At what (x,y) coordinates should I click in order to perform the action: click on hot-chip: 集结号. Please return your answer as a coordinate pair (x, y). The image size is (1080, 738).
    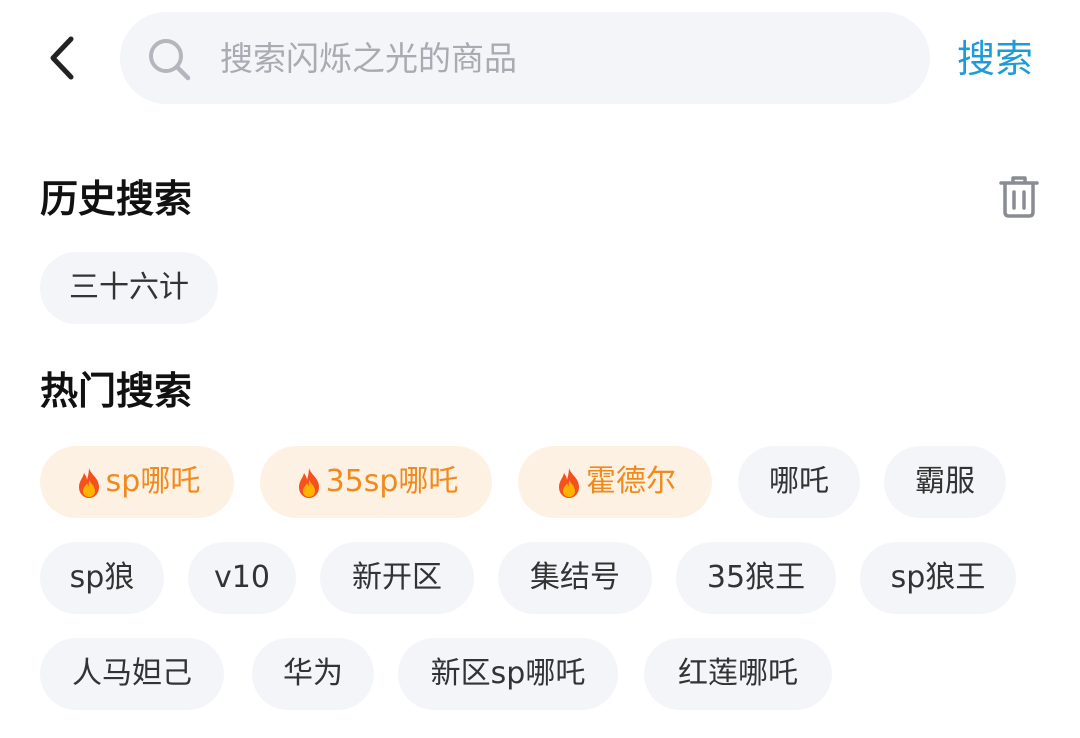
    Looking at the image, I should click on (575, 578).